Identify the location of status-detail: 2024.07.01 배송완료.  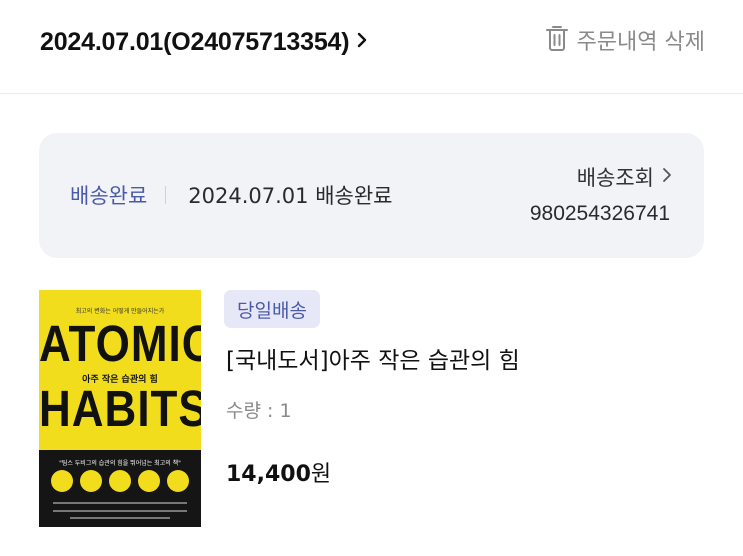
(290, 196).